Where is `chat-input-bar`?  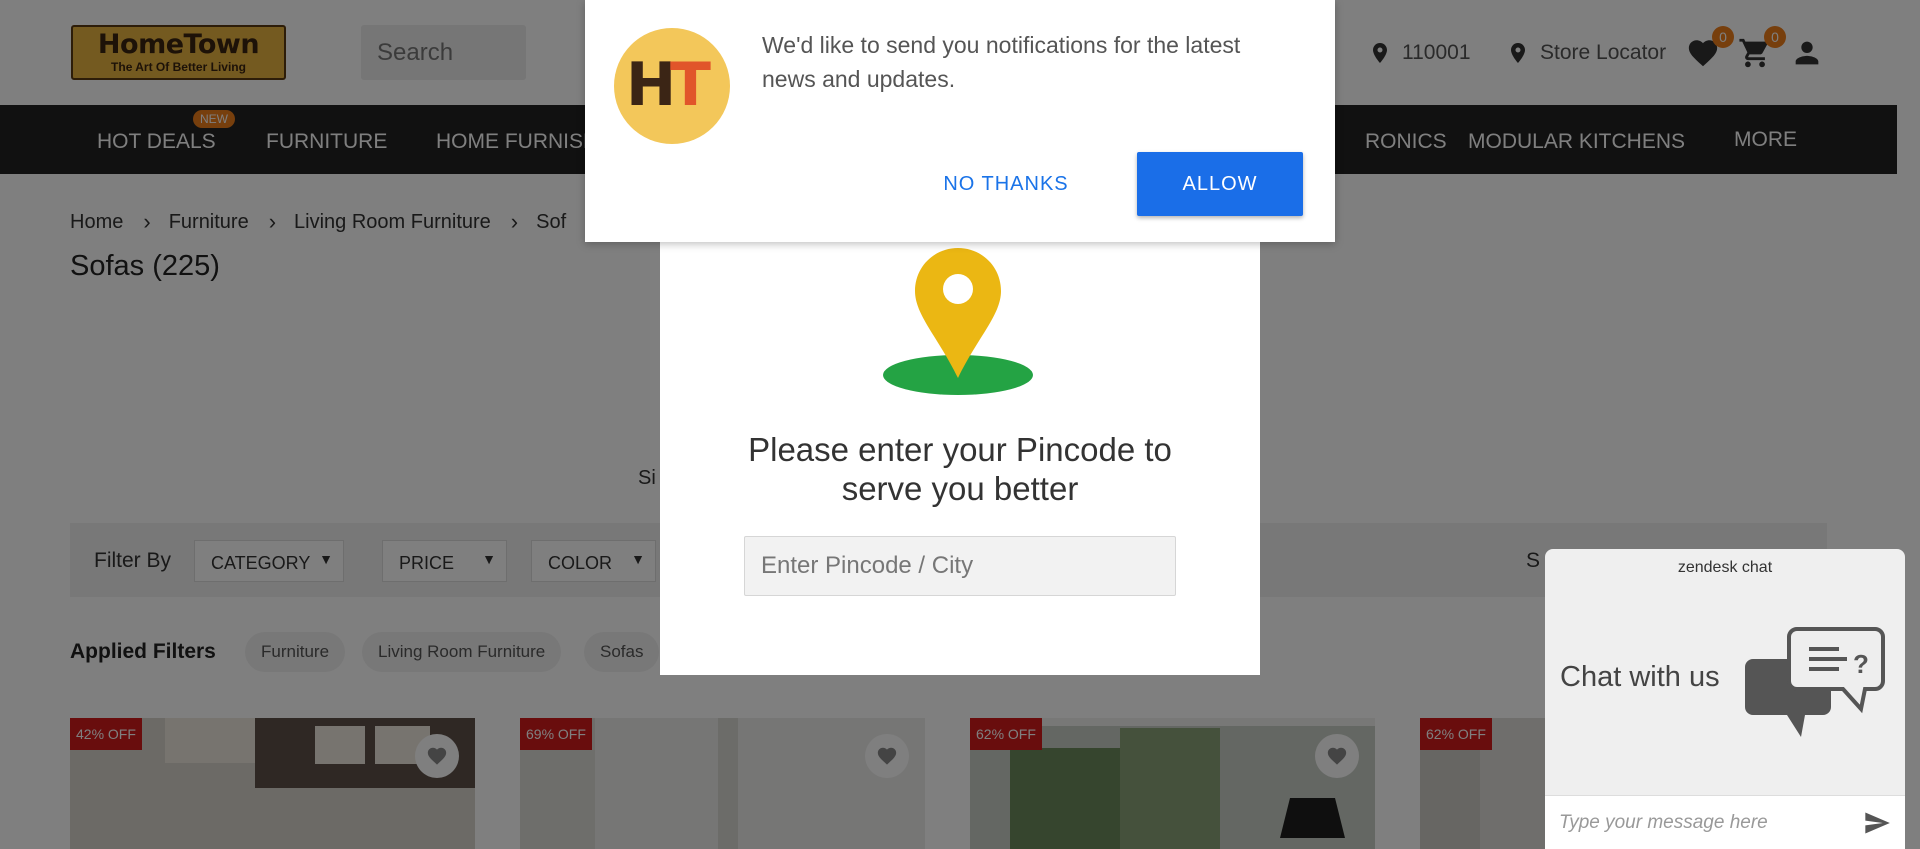 chat-input-bar is located at coordinates (1725, 822).